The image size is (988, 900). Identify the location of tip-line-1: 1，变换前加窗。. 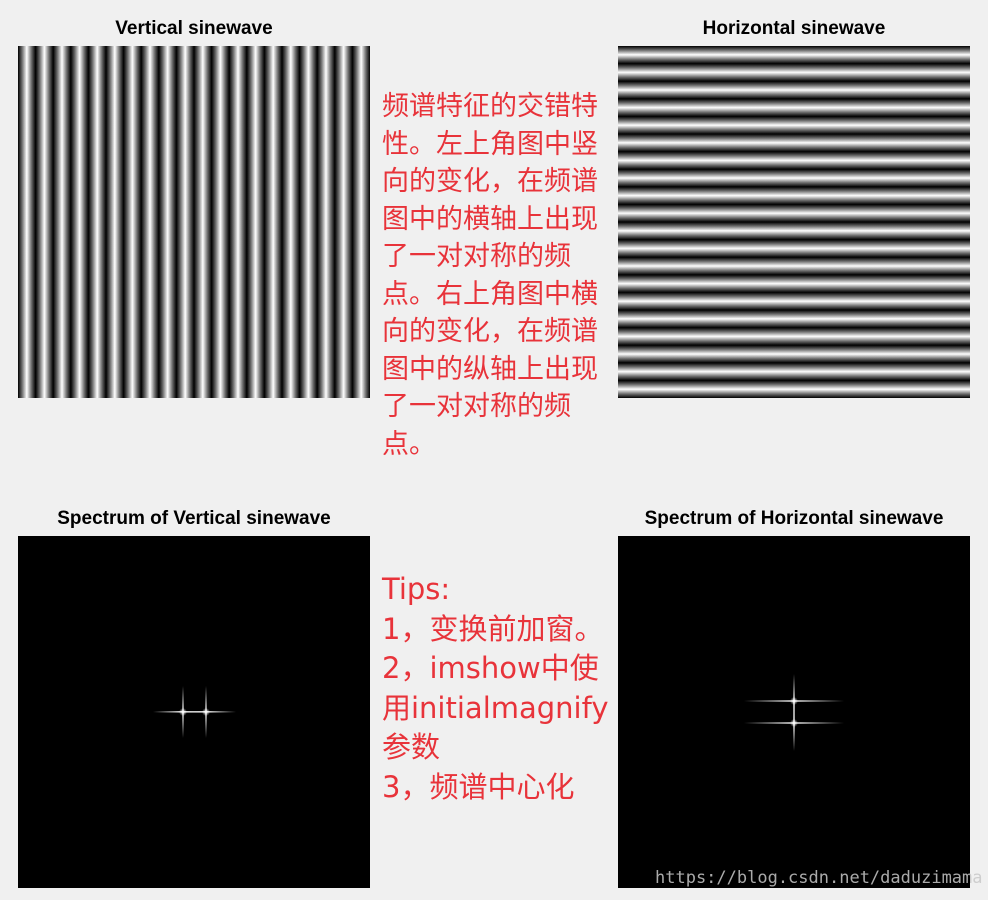
(493, 628).